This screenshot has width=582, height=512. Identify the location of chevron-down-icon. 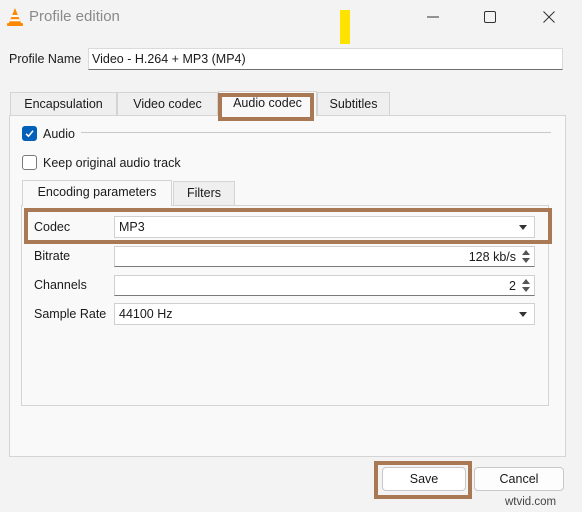
(523, 314).